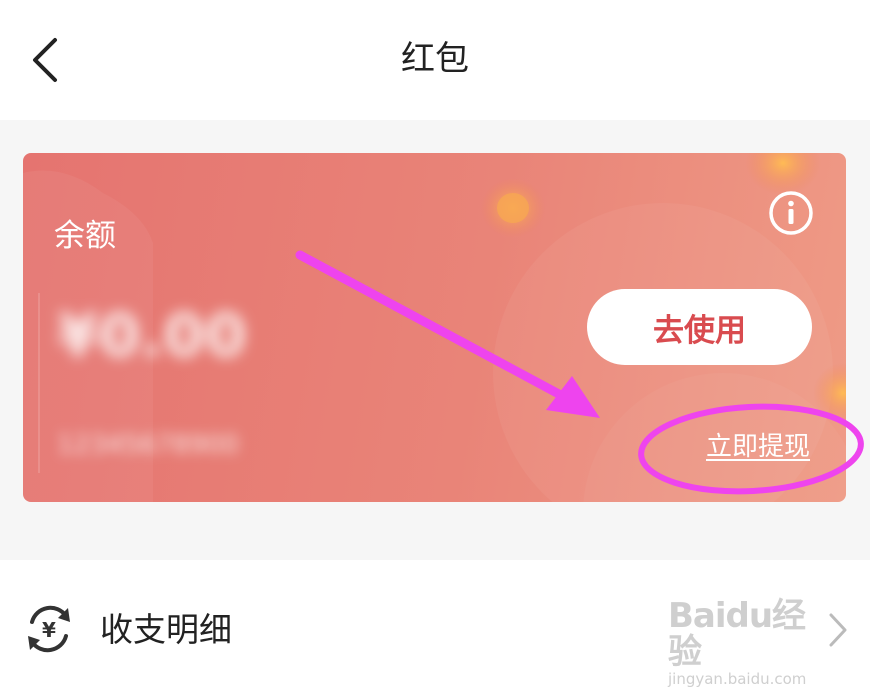 The width and height of the screenshot is (870, 688). What do you see at coordinates (737, 679) in the screenshot?
I see `watermark-sub: jingyan.baidu.com` at bounding box center [737, 679].